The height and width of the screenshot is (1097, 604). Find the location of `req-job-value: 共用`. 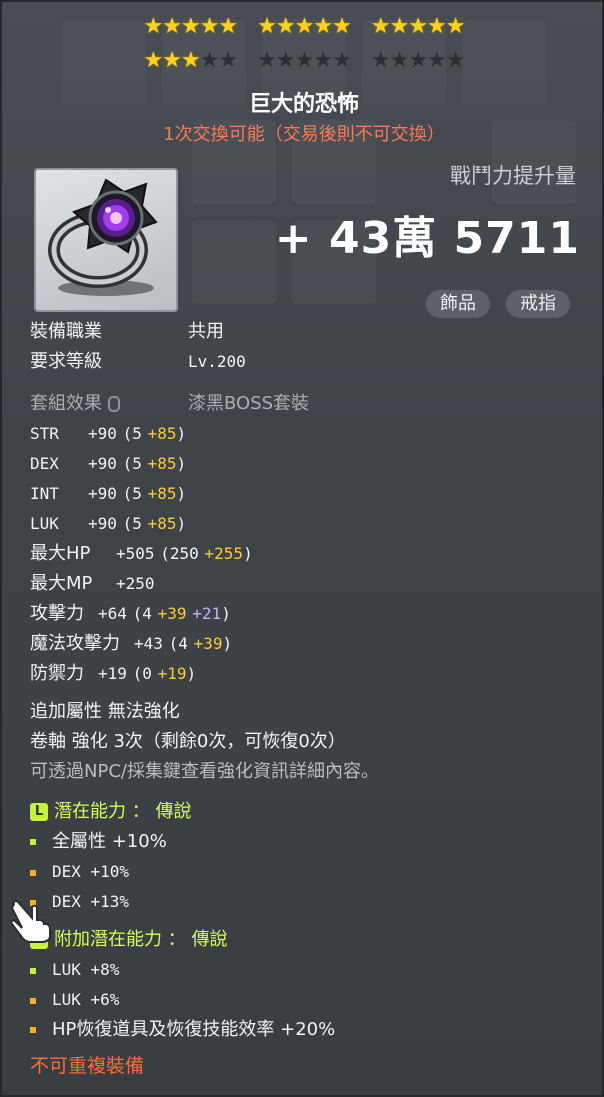

req-job-value: 共用 is located at coordinates (206, 331).